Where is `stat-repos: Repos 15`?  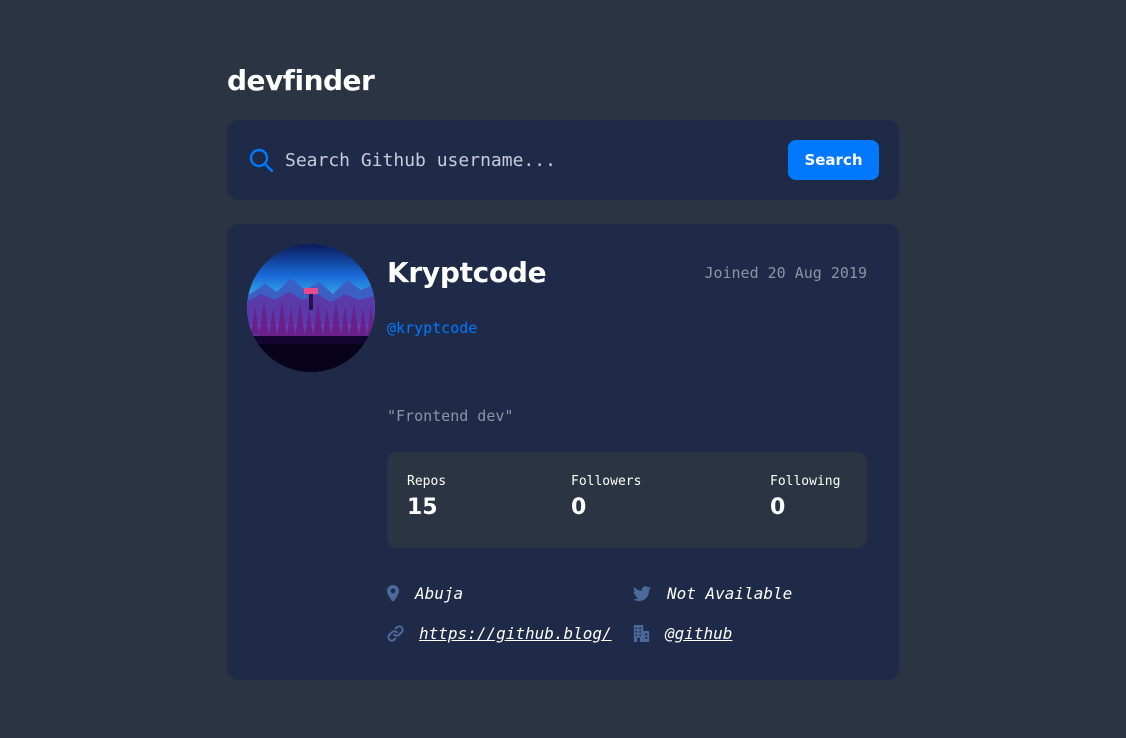
stat-repos: Repos 15 is located at coordinates (426, 497).